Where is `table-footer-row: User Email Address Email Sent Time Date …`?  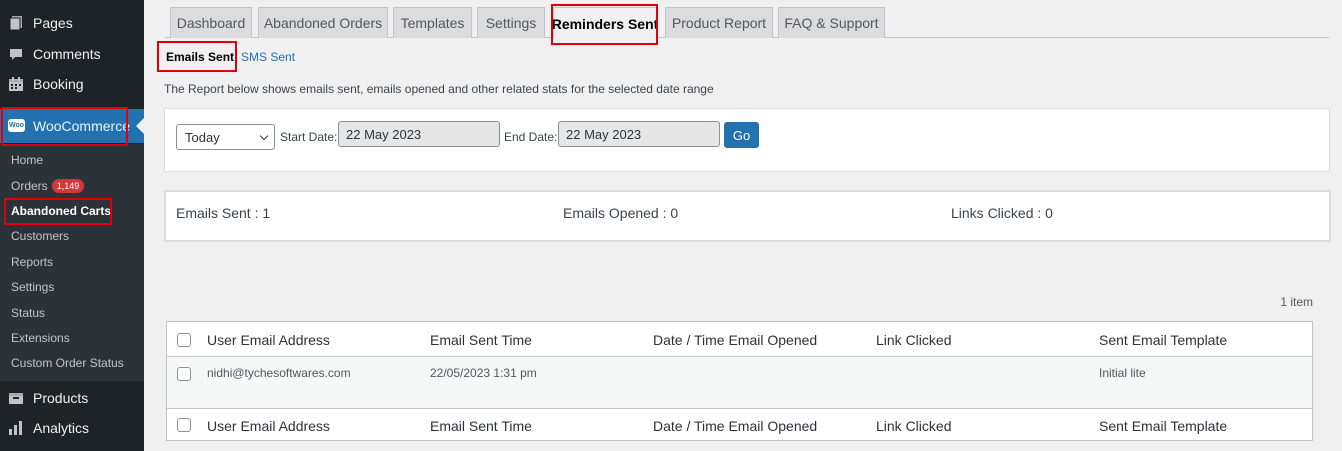 table-footer-row: User Email Address Email Sent Time Date … is located at coordinates (739, 424).